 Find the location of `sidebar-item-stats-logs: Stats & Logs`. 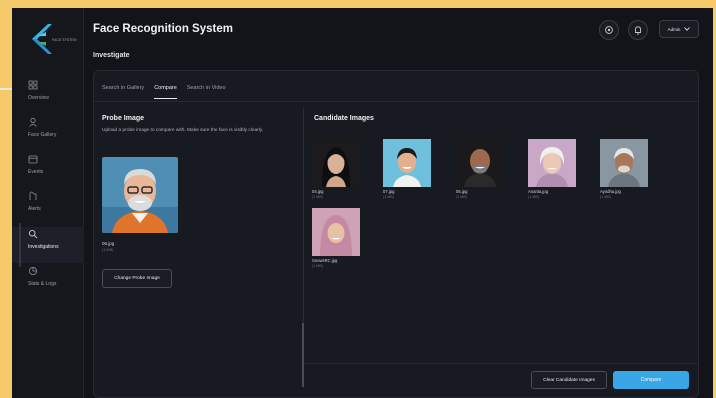

sidebar-item-stats-logs: Stats & Logs is located at coordinates (48, 282).